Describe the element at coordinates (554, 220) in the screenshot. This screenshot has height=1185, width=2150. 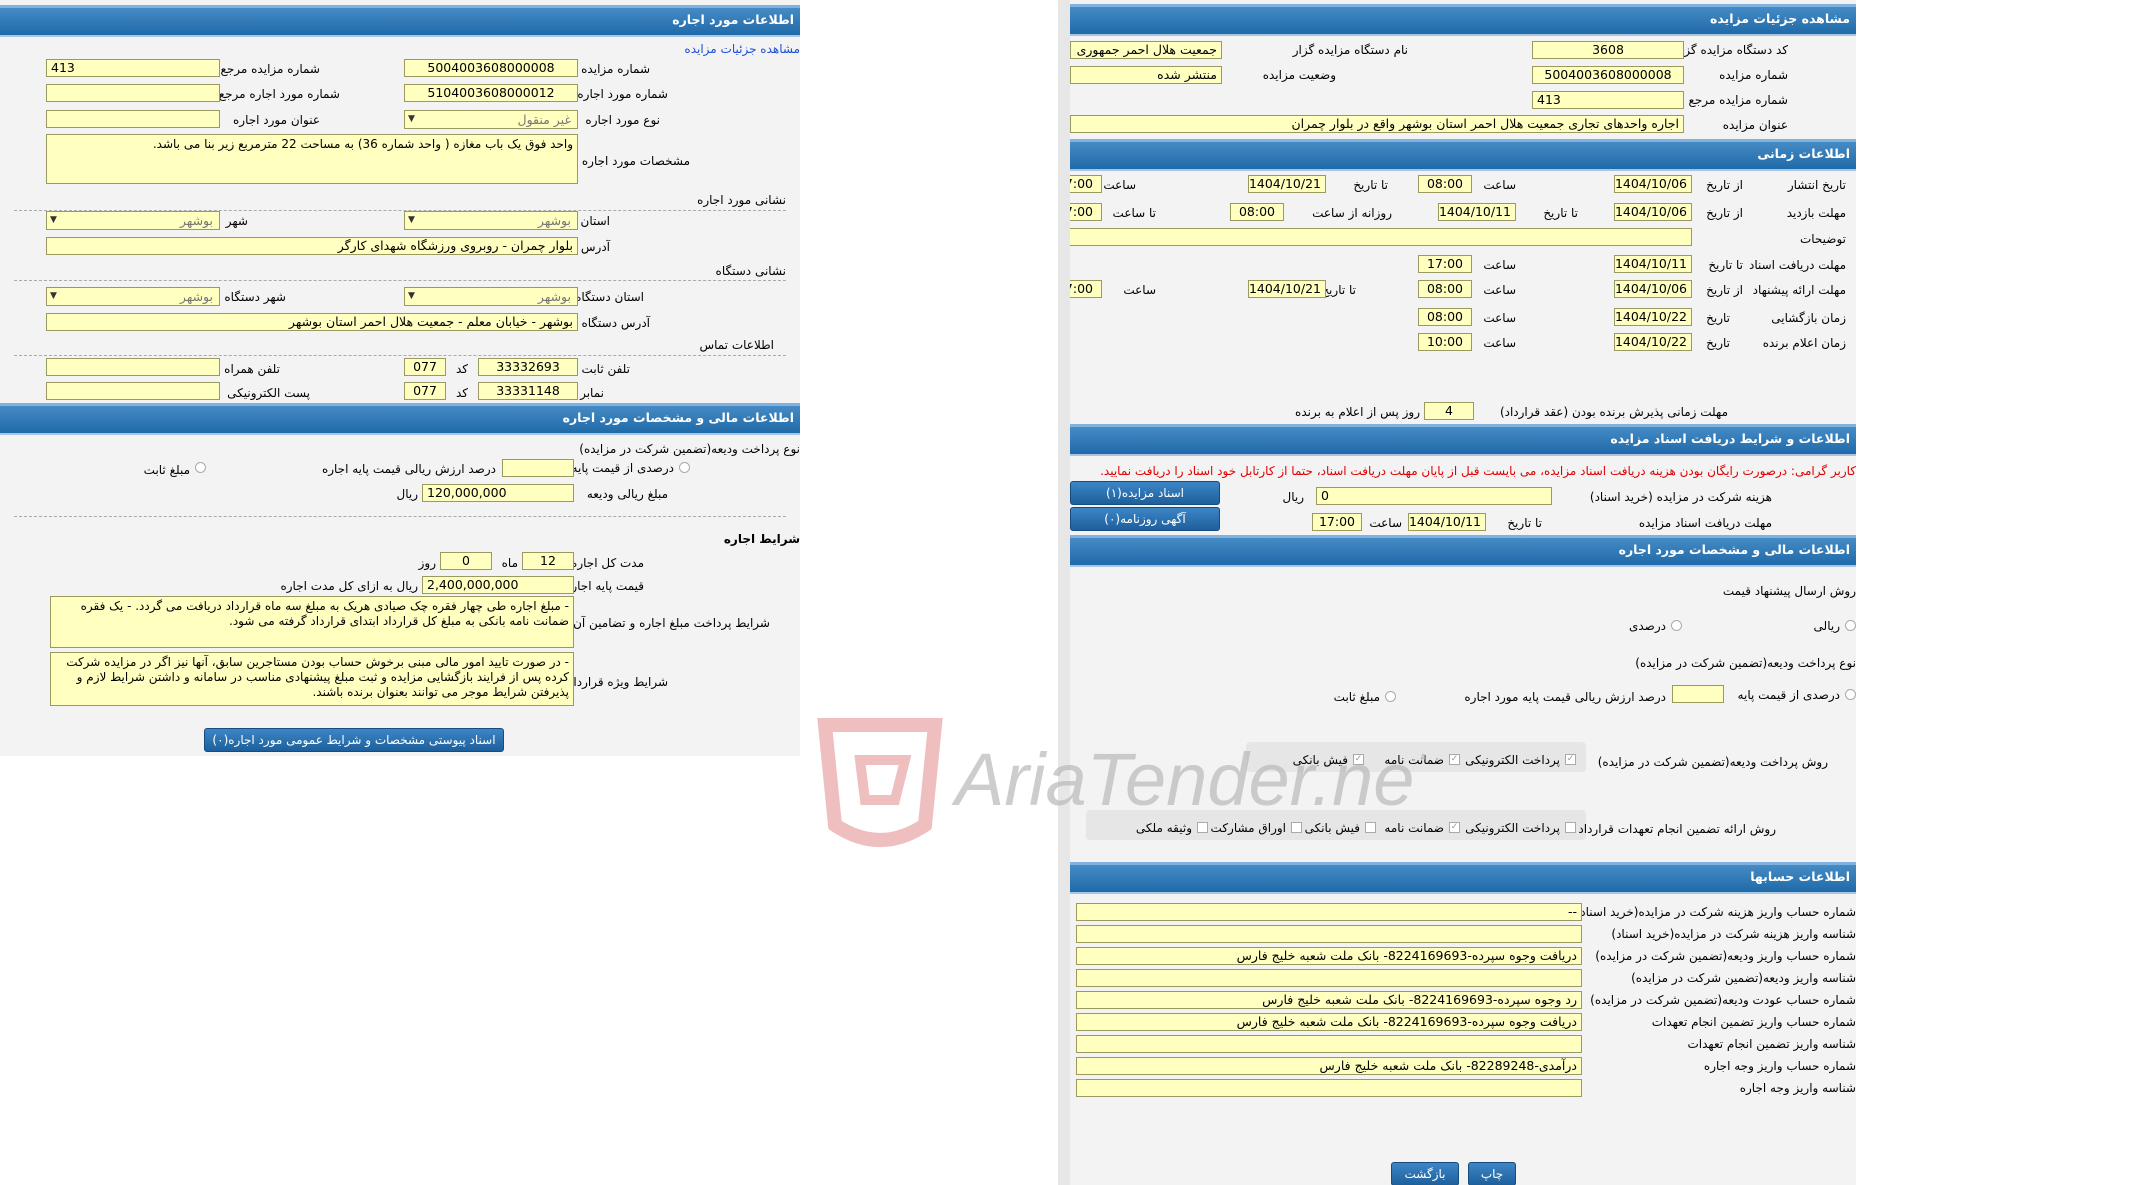
I see `province-value: بوشهر` at that location.